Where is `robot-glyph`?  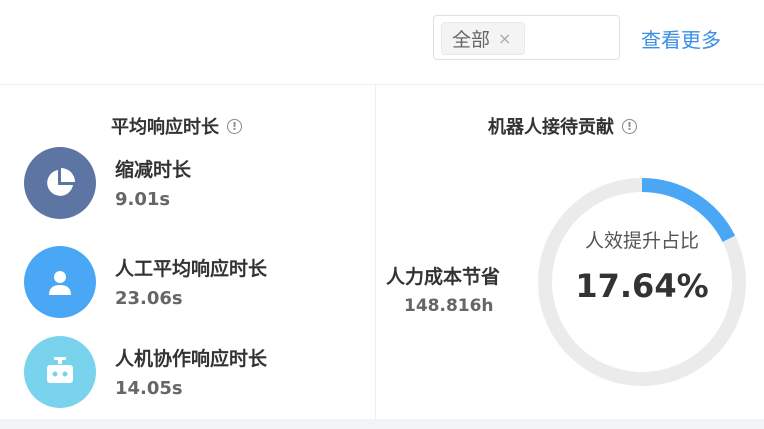
robot-glyph is located at coordinates (60, 370).